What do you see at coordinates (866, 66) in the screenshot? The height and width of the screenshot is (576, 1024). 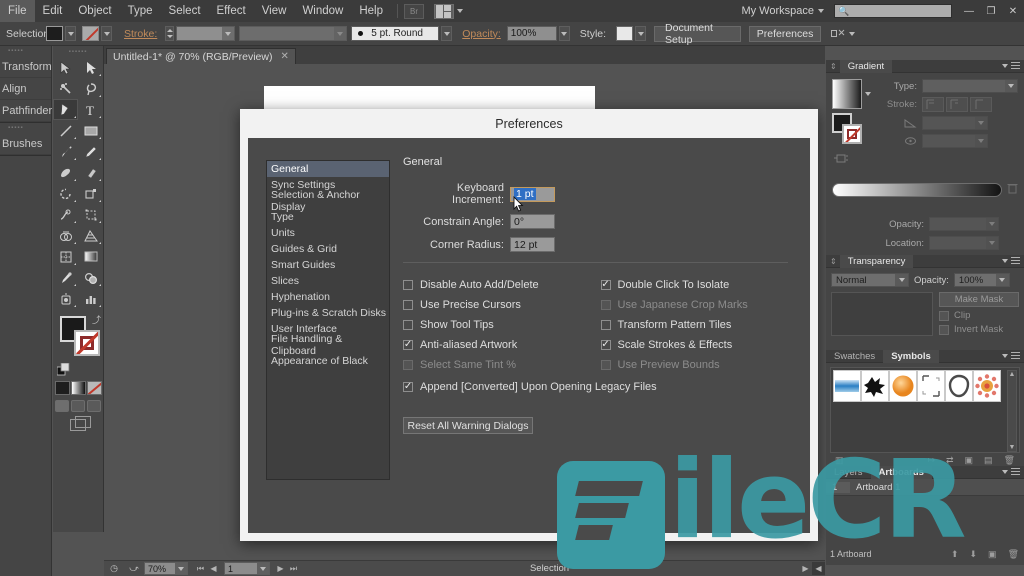 I see `gradient-panel-tab: Gradient` at bounding box center [866, 66].